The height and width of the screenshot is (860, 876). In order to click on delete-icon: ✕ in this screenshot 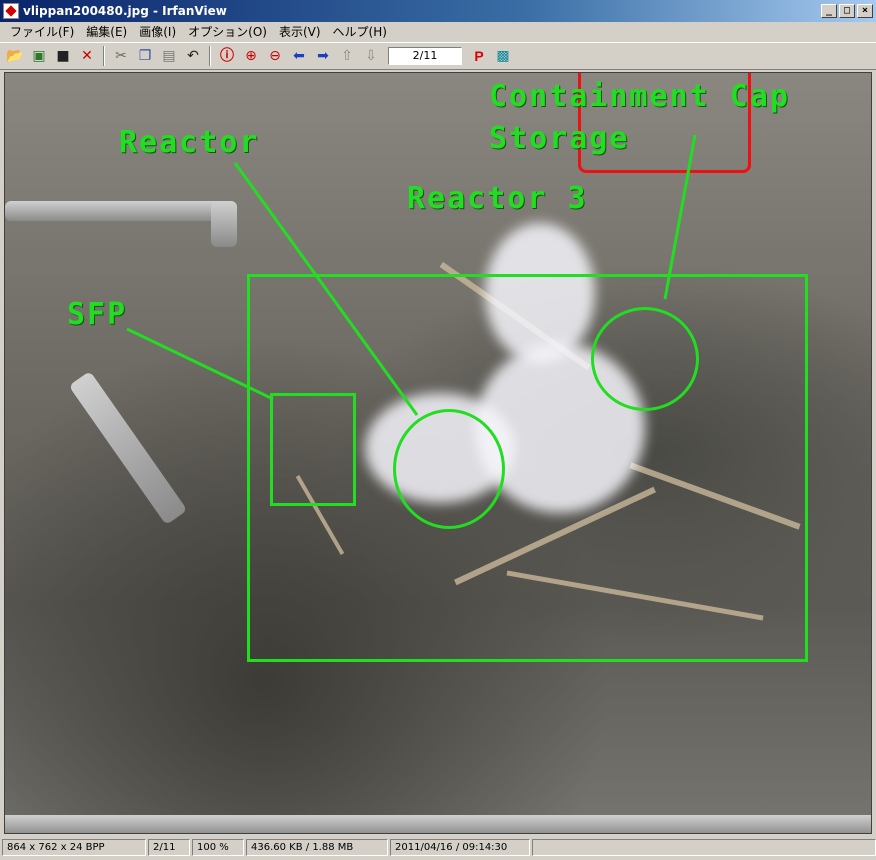, I will do `click(87, 56)`.